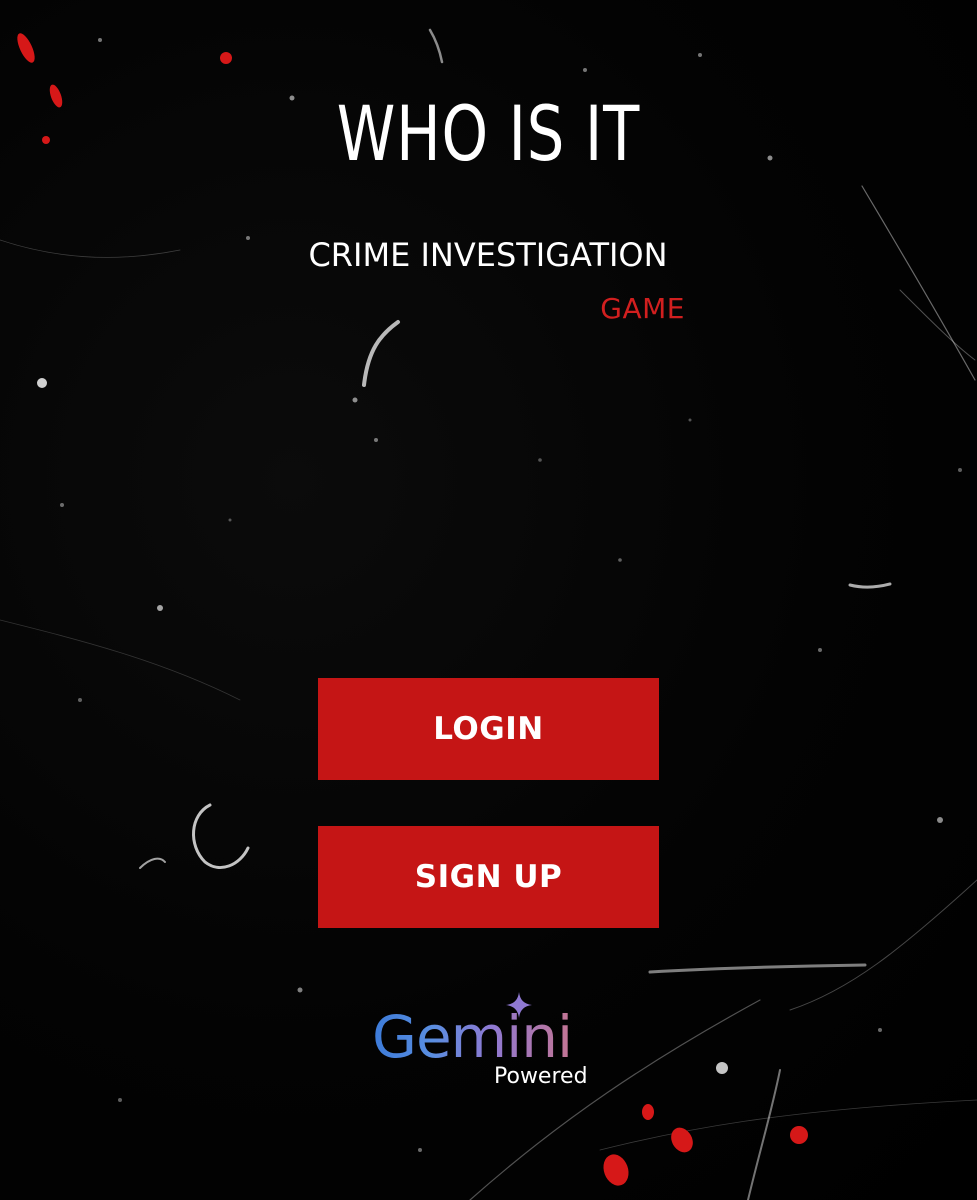 This screenshot has width=977, height=1200. What do you see at coordinates (541, 1076) in the screenshot?
I see `powered-label: Powered` at bounding box center [541, 1076].